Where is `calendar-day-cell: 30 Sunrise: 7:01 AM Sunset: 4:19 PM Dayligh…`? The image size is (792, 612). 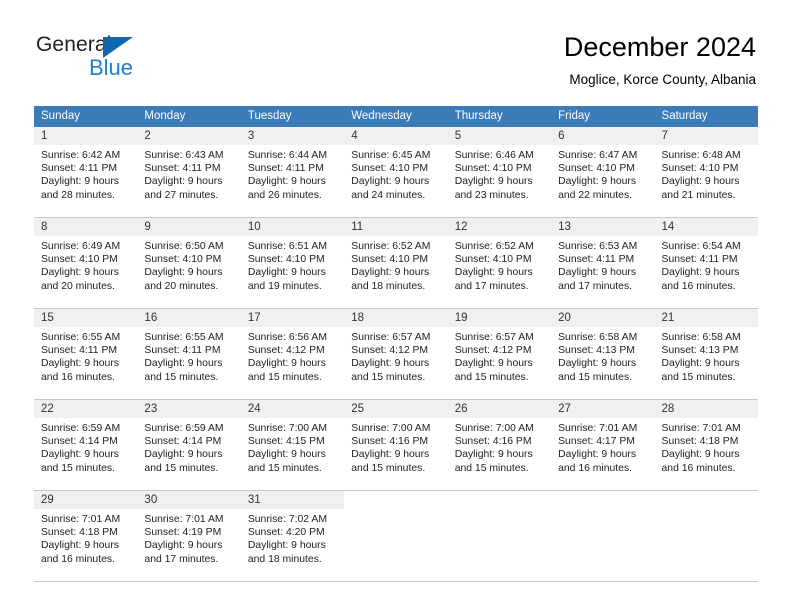 calendar-day-cell: 30 Sunrise: 7:01 AM Sunset: 4:19 PM Dayligh… is located at coordinates (189, 536).